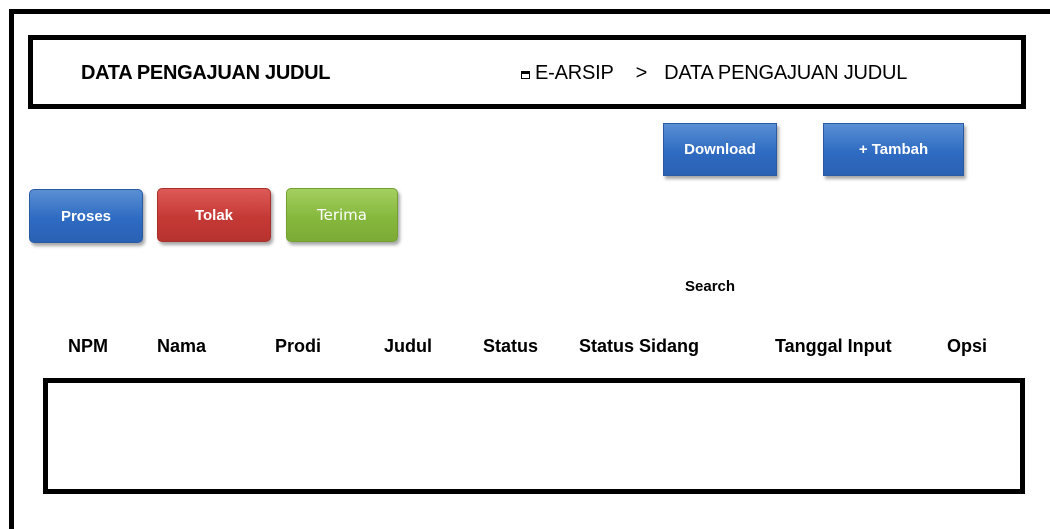 The height and width of the screenshot is (529, 1050). What do you see at coordinates (214, 215) in the screenshot?
I see `tolak-button: Tolak` at bounding box center [214, 215].